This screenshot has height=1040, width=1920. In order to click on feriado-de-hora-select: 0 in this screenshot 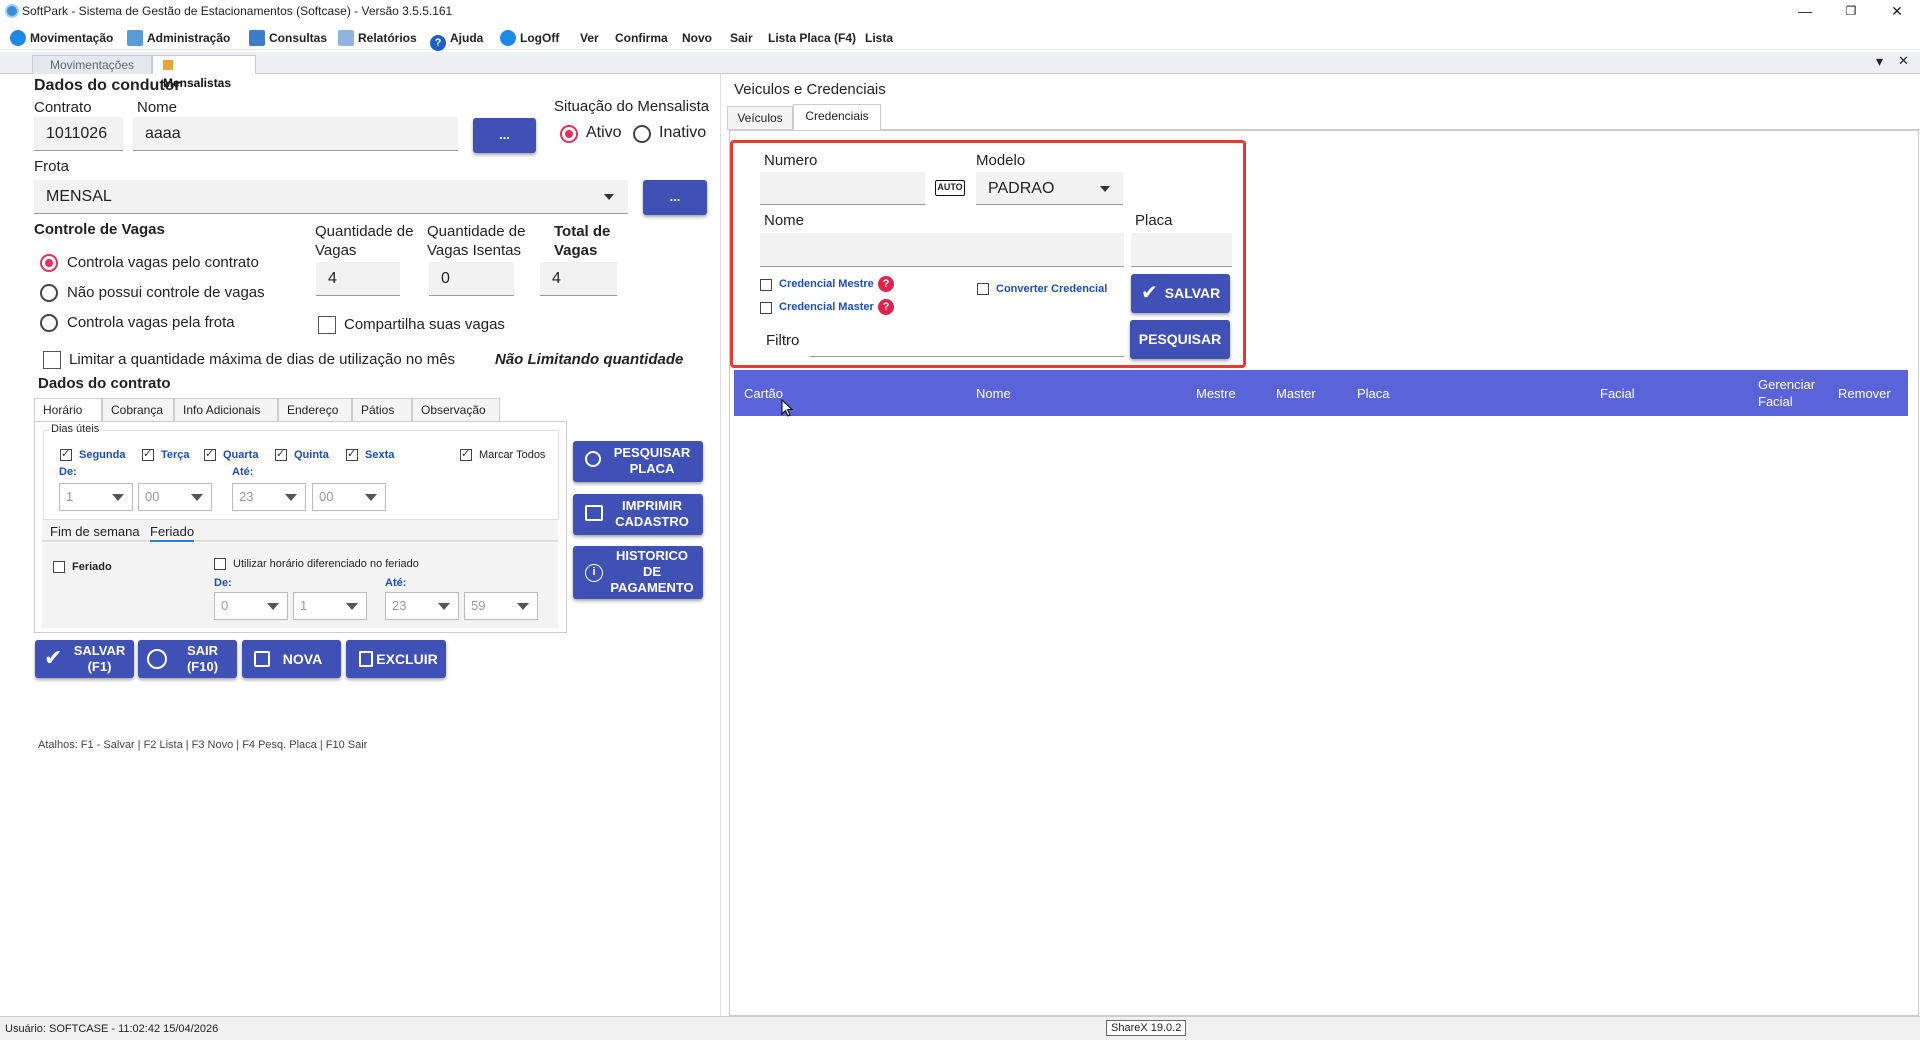, I will do `click(251, 606)`.